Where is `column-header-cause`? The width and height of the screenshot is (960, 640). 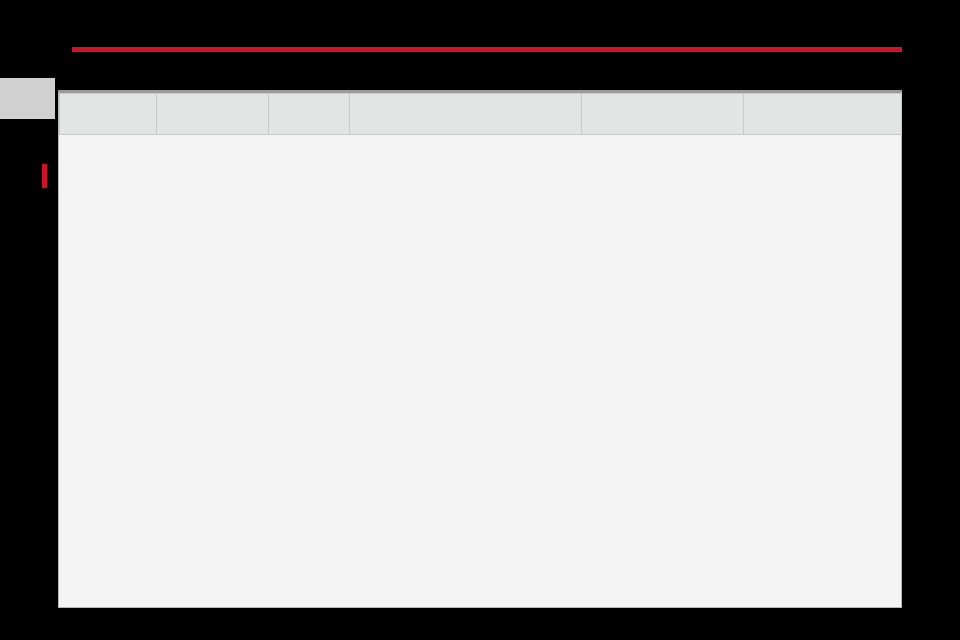
column-header-cause is located at coordinates (465, 114).